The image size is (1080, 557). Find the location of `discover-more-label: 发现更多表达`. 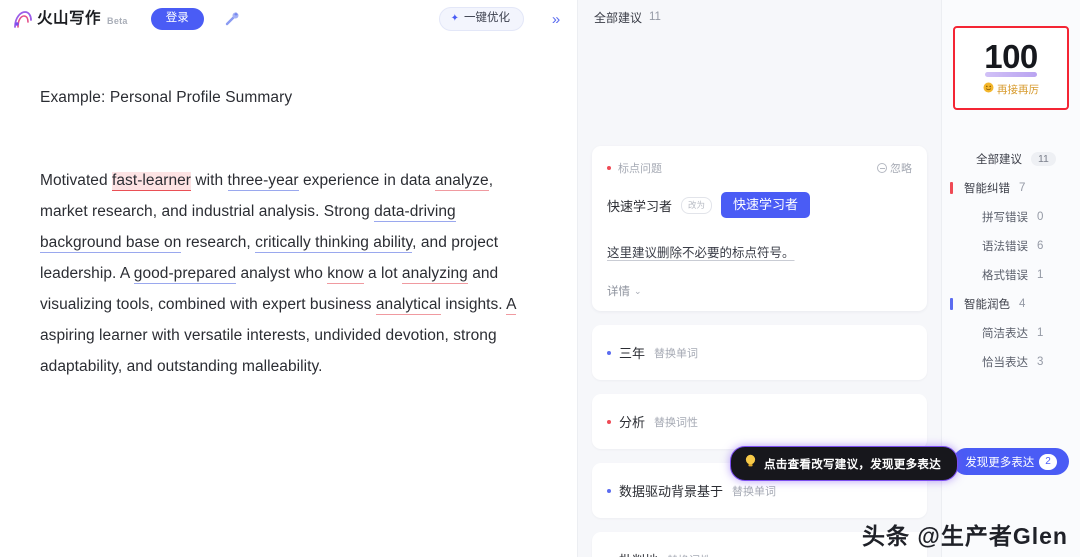

discover-more-label: 发现更多表达 is located at coordinates (1000, 462).